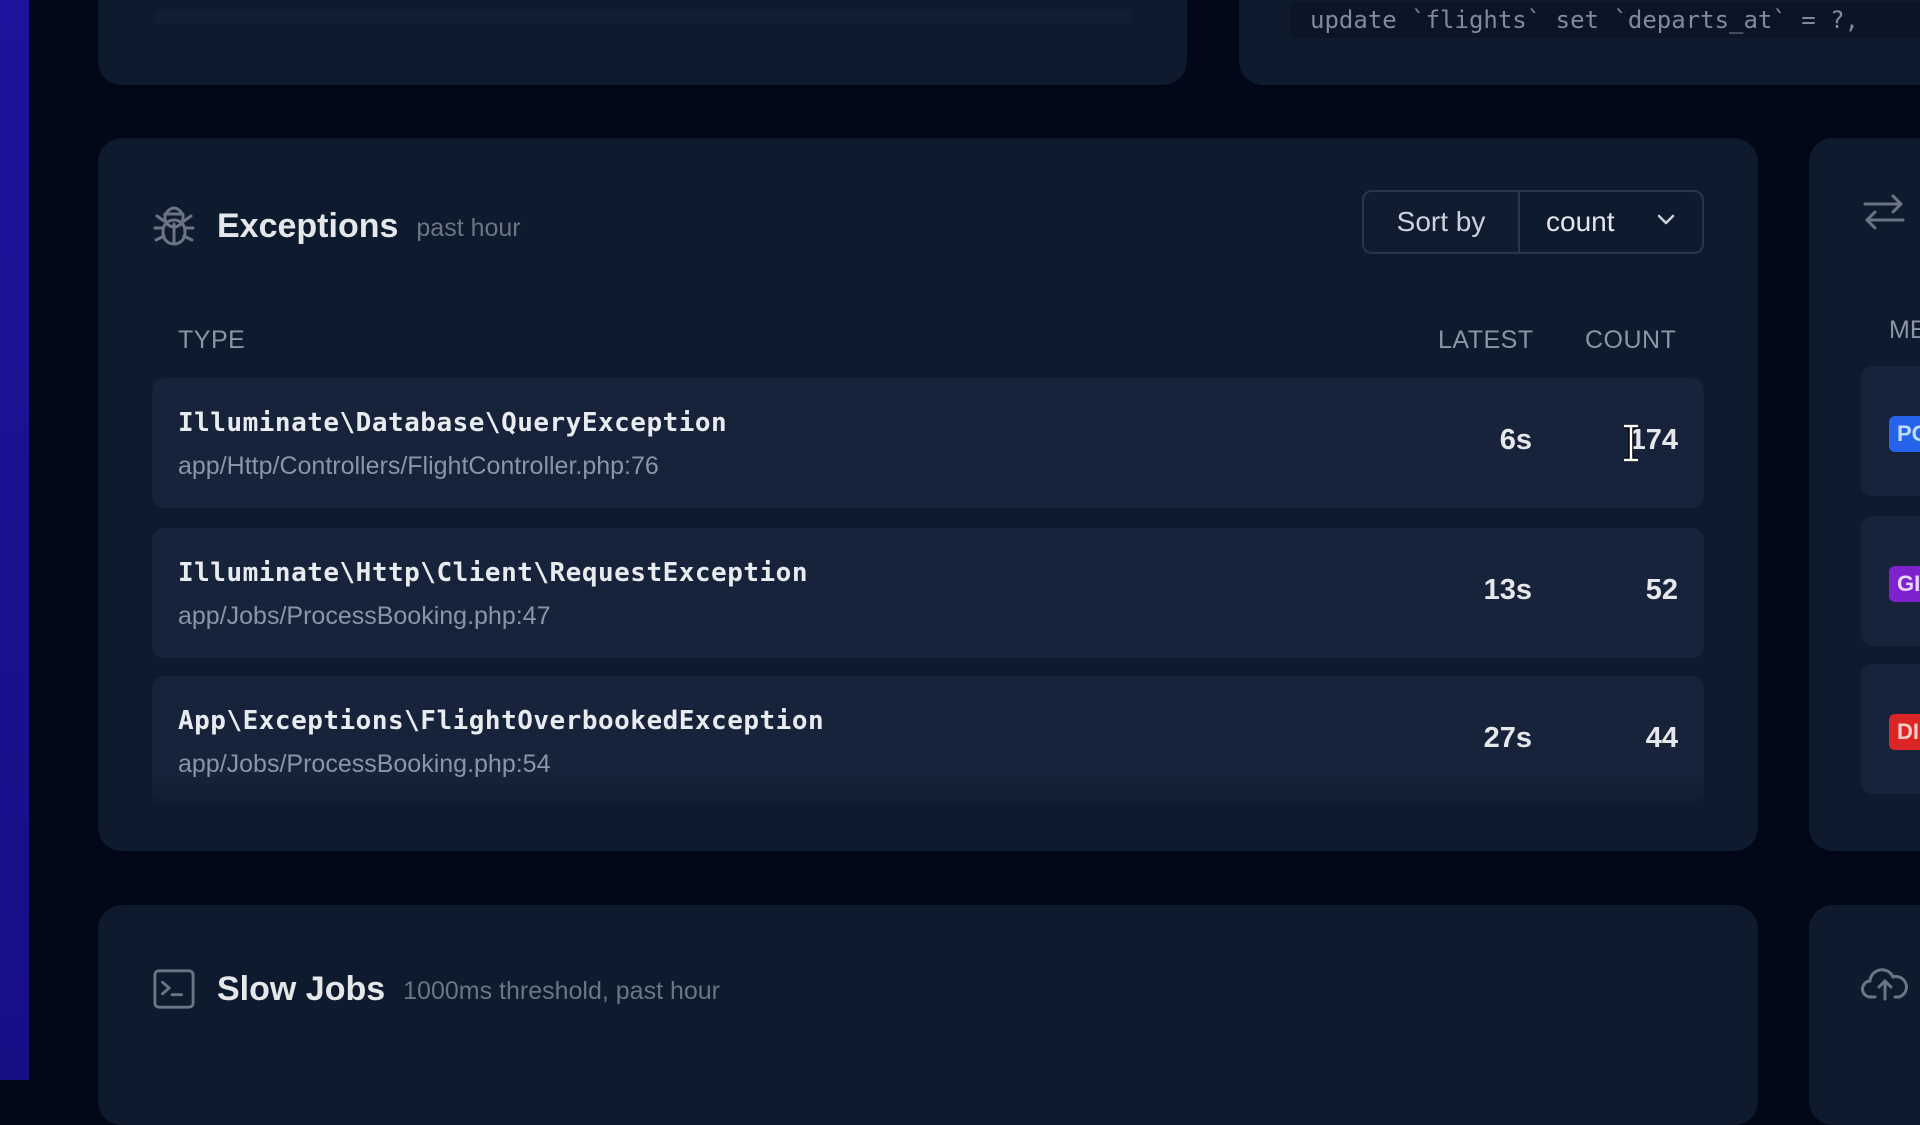 The image size is (1920, 1125). I want to click on requests-card: ME PO GI DI, so click(1864, 494).